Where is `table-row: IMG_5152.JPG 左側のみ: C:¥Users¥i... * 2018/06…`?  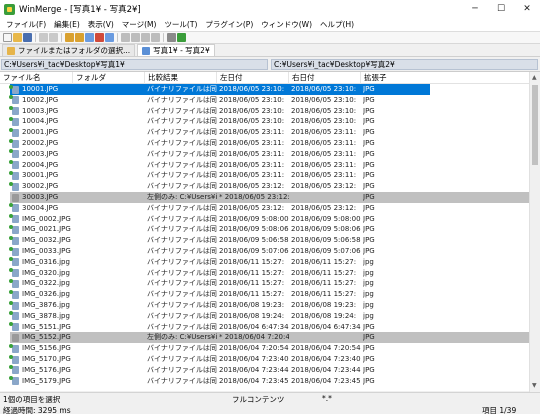
table-row: IMG_5152.JPG 左側のみ: C:¥Users¥i... * 2018/06… is located at coordinates (264, 338).